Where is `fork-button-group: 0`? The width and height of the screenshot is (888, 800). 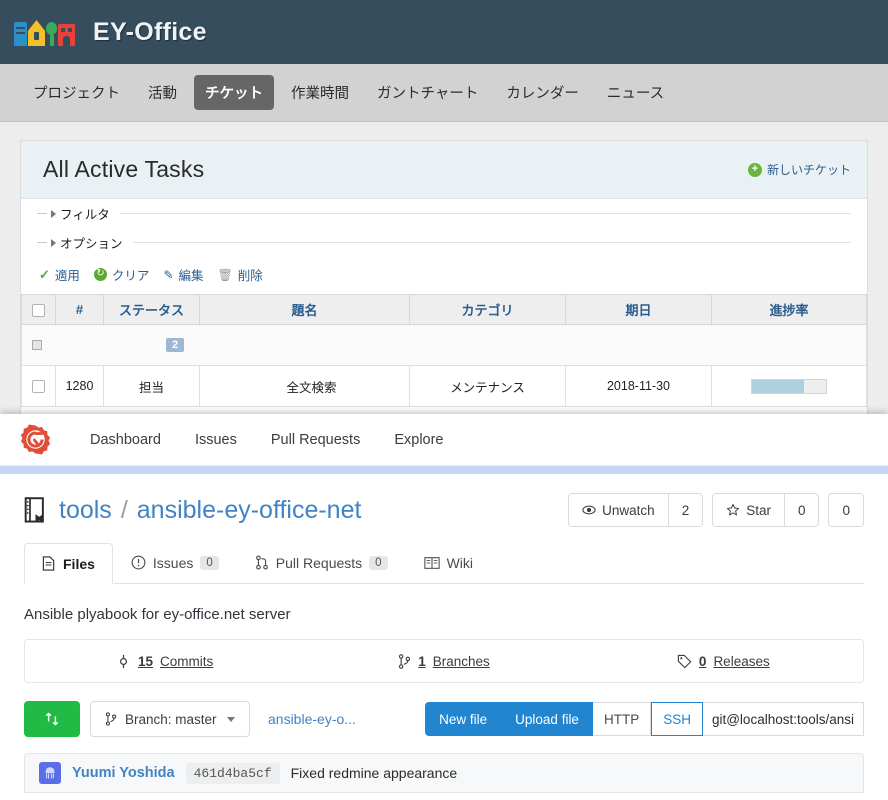 fork-button-group: 0 is located at coordinates (846, 510).